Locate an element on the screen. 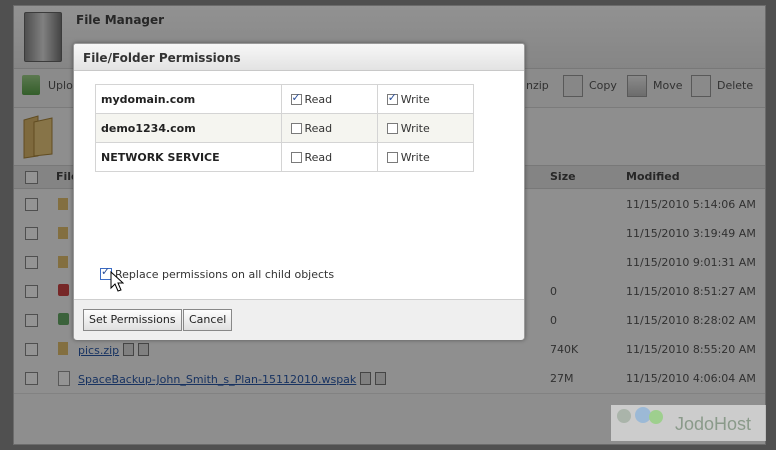 This screenshot has height=450, width=776. permission-row: demo1234.com Read Write is located at coordinates (285, 128).